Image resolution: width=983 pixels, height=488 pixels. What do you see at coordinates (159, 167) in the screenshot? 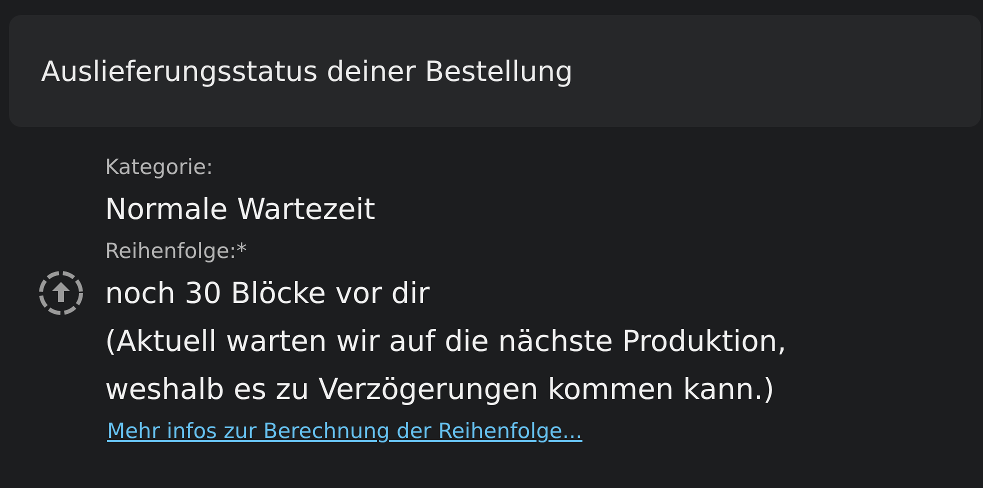
I see `field-label: Kategorie:` at bounding box center [159, 167].